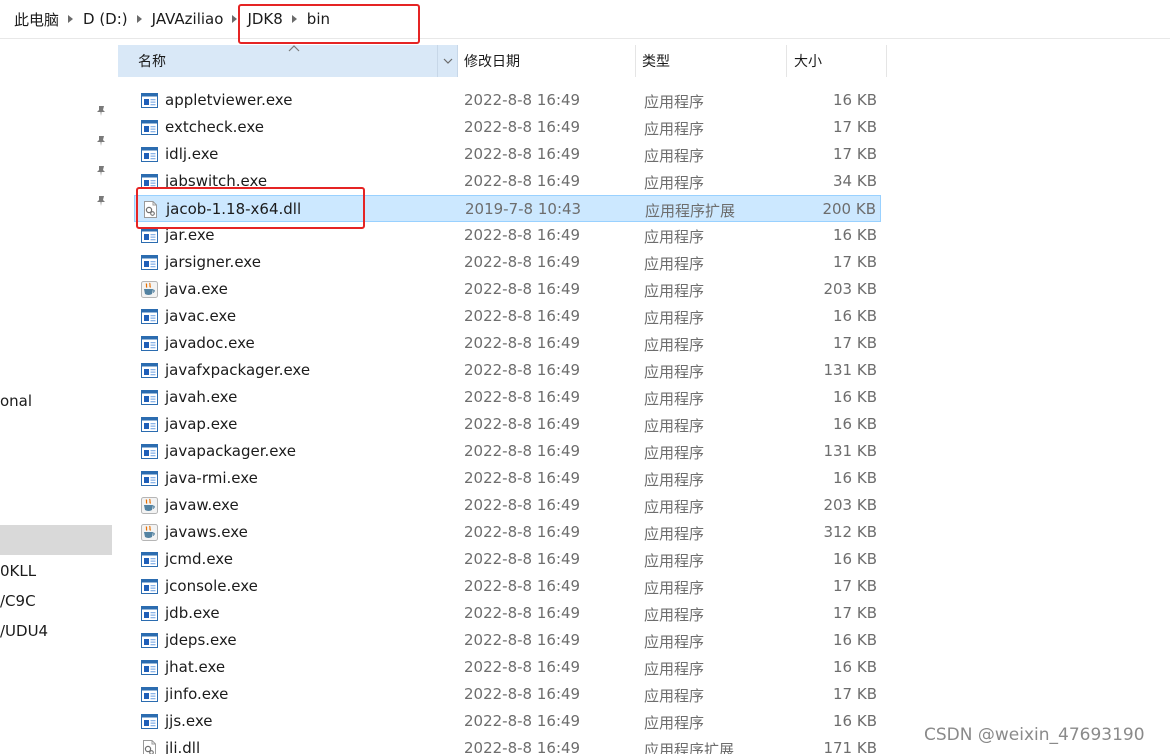  I want to click on file-row: extcheck.exe 2022-8-8 16:49 应用程序 17 KB, so click(507, 127).